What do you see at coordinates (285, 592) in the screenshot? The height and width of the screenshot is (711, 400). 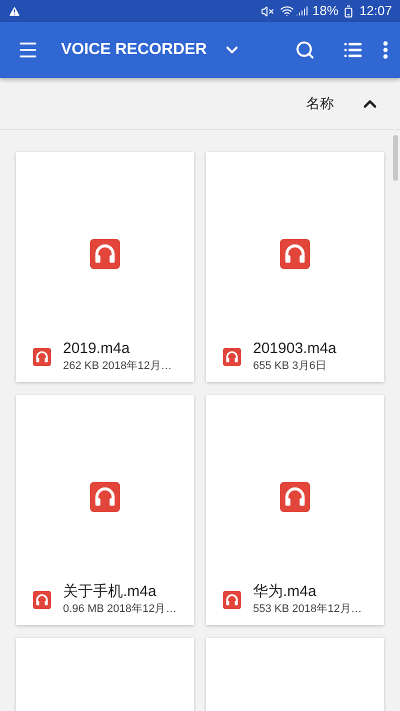 I see `file-name: 华为.m4a` at bounding box center [285, 592].